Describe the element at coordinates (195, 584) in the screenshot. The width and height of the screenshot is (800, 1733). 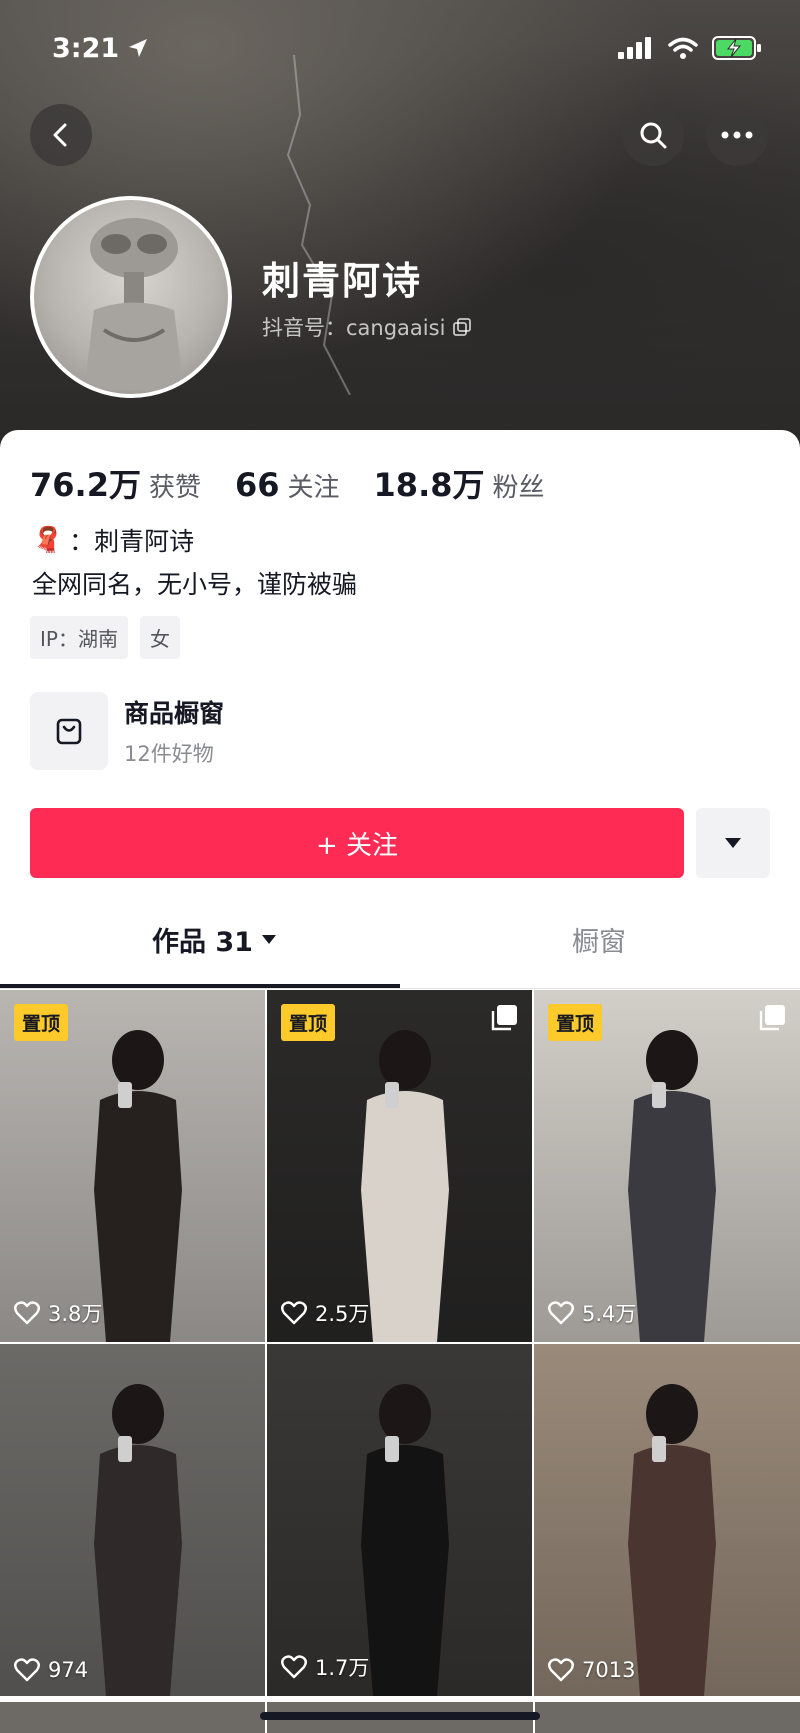
I see `bio-line-2: 全网同名，无小号，谨防被骗` at that location.